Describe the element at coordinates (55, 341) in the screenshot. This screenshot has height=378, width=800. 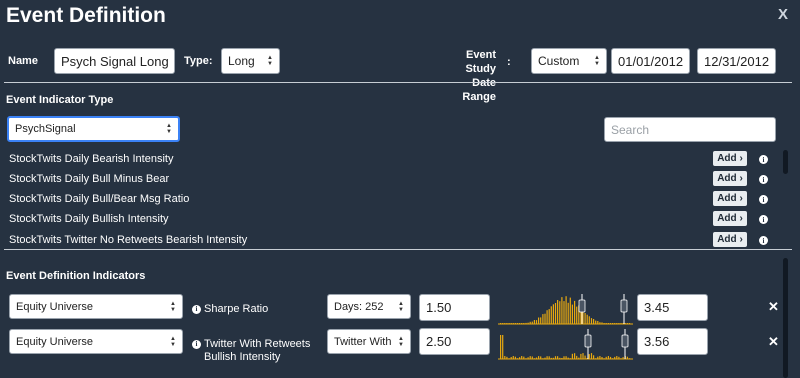
I see `universe-value: Equity Universe` at that location.